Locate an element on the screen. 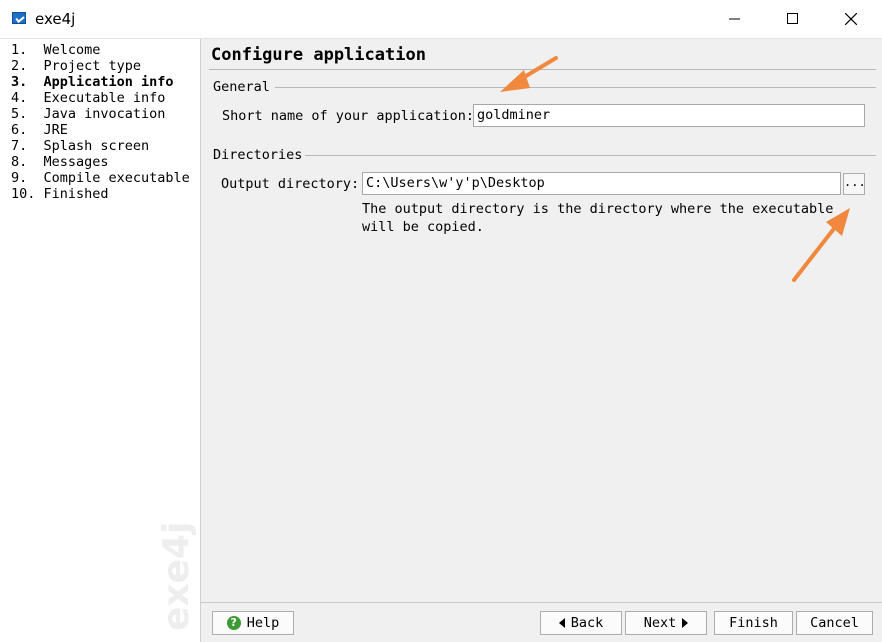 Image resolution: width=882 pixels, height=642 pixels. step-project-type: 2. Project type is located at coordinates (76, 66).